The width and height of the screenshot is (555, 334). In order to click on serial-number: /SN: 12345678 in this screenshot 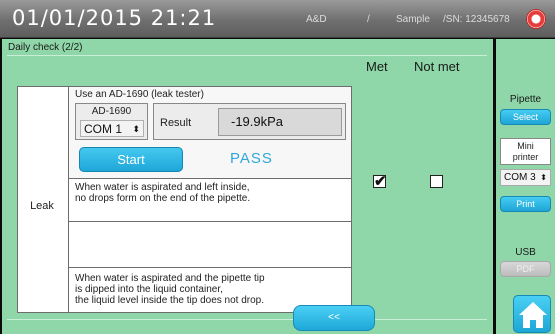, I will do `click(476, 19)`.